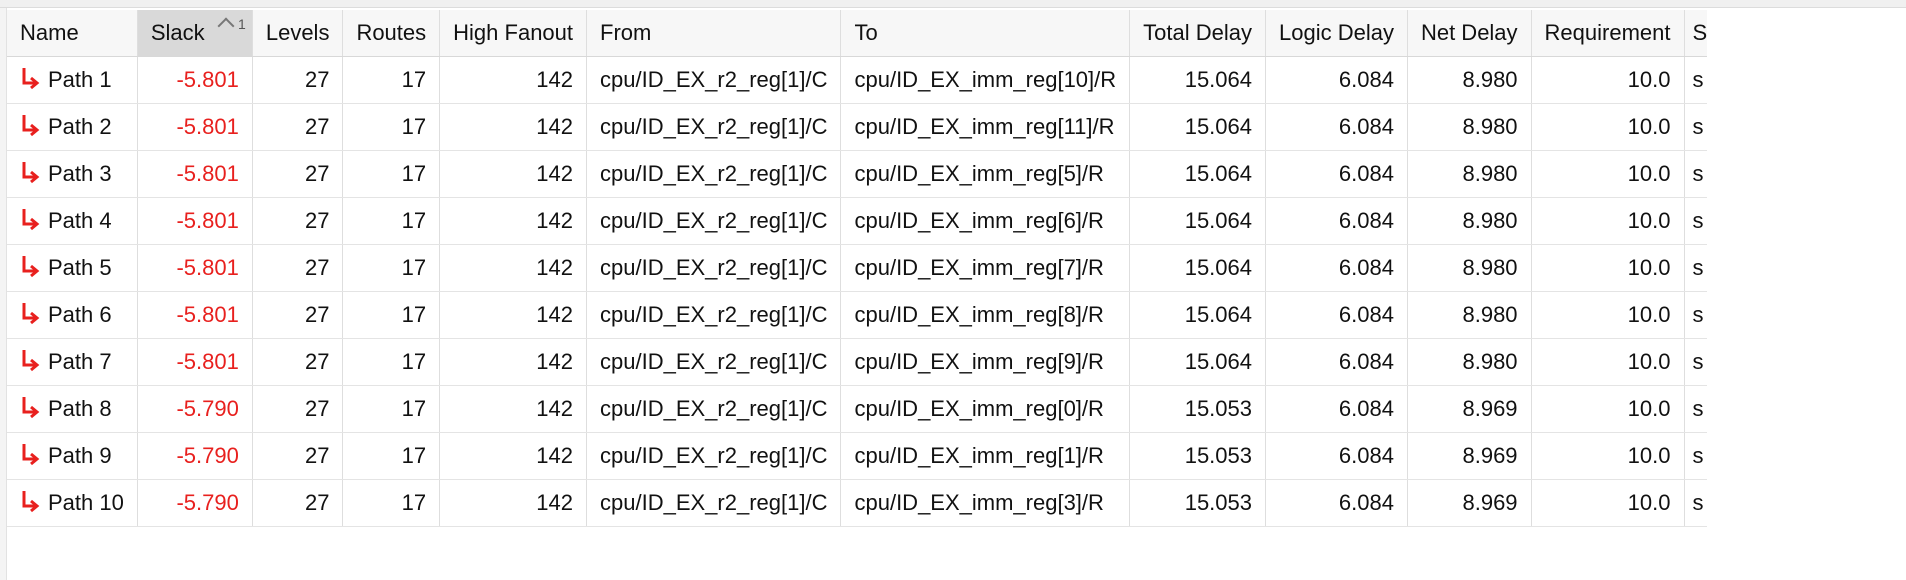 The height and width of the screenshot is (580, 1906). Describe the element at coordinates (985, 456) in the screenshot. I see `cell-to: cpu/ID_EX_imm_reg[1]/R` at that location.